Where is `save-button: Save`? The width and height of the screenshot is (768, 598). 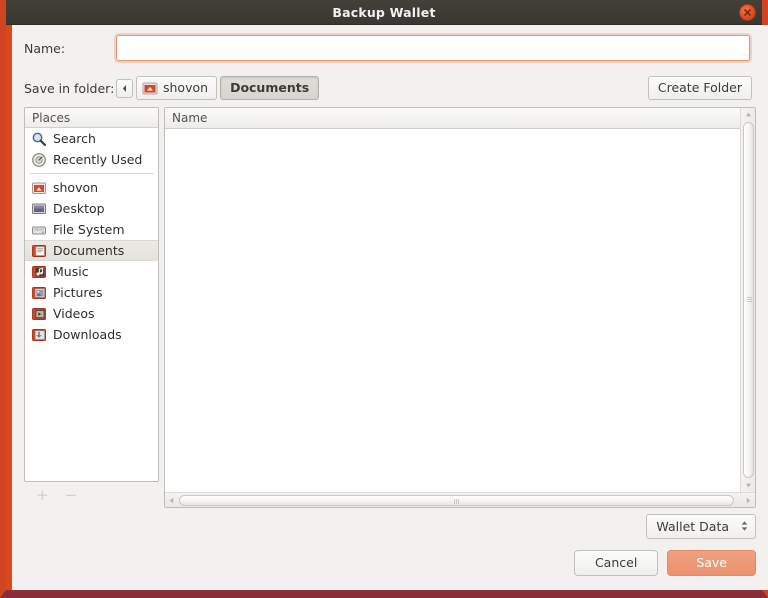
save-button: Save is located at coordinates (711, 563).